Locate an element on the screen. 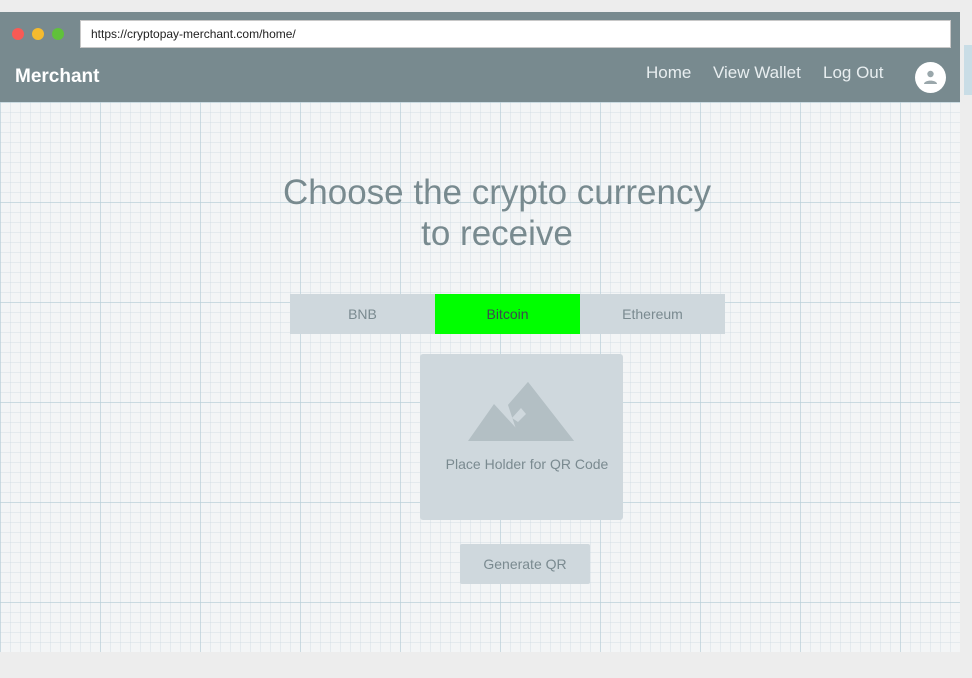  scrollbar is located at coordinates (968, 70).